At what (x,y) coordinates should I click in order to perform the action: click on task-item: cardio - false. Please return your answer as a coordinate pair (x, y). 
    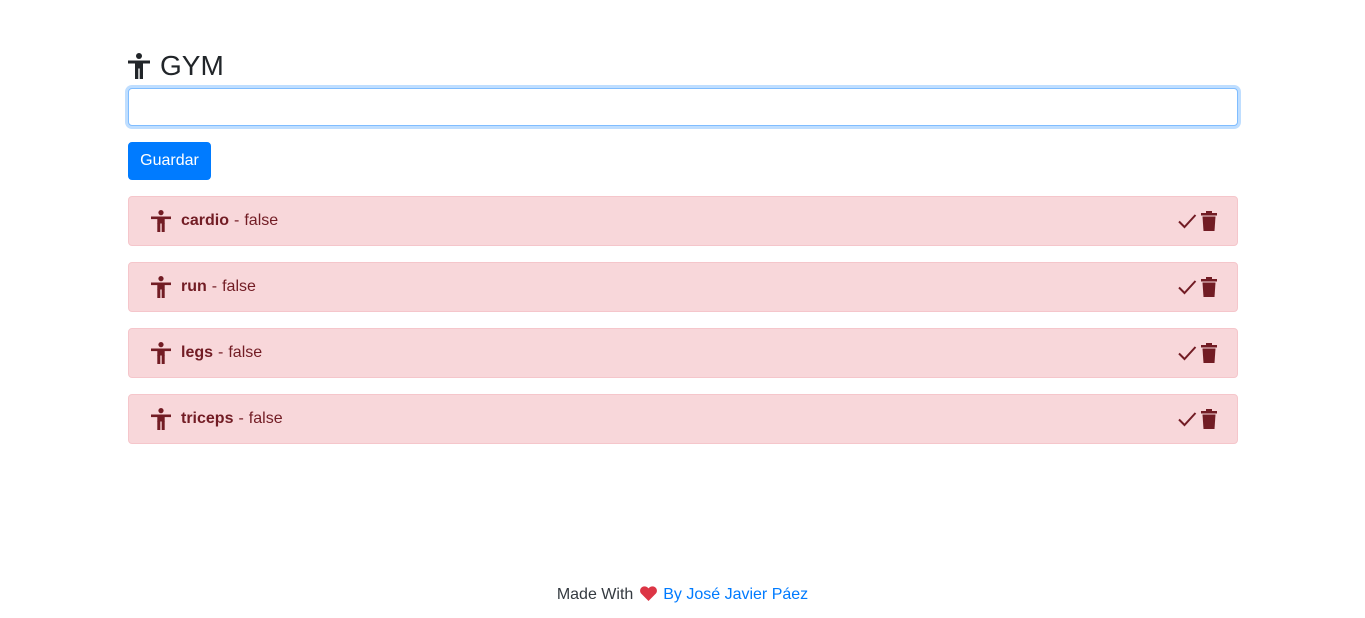
    Looking at the image, I should click on (683, 221).